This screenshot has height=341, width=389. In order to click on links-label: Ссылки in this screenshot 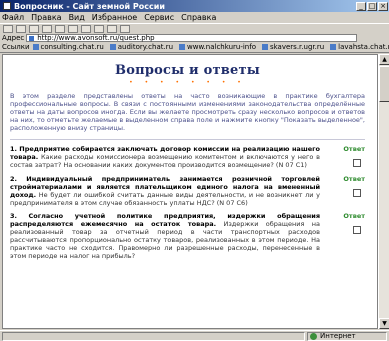, I will do `click(16, 47)`.